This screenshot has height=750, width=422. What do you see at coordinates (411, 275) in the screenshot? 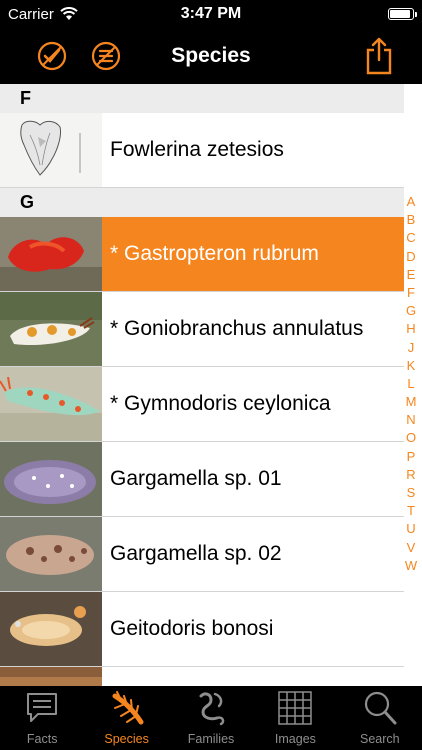
I see `index-letter: E` at bounding box center [411, 275].